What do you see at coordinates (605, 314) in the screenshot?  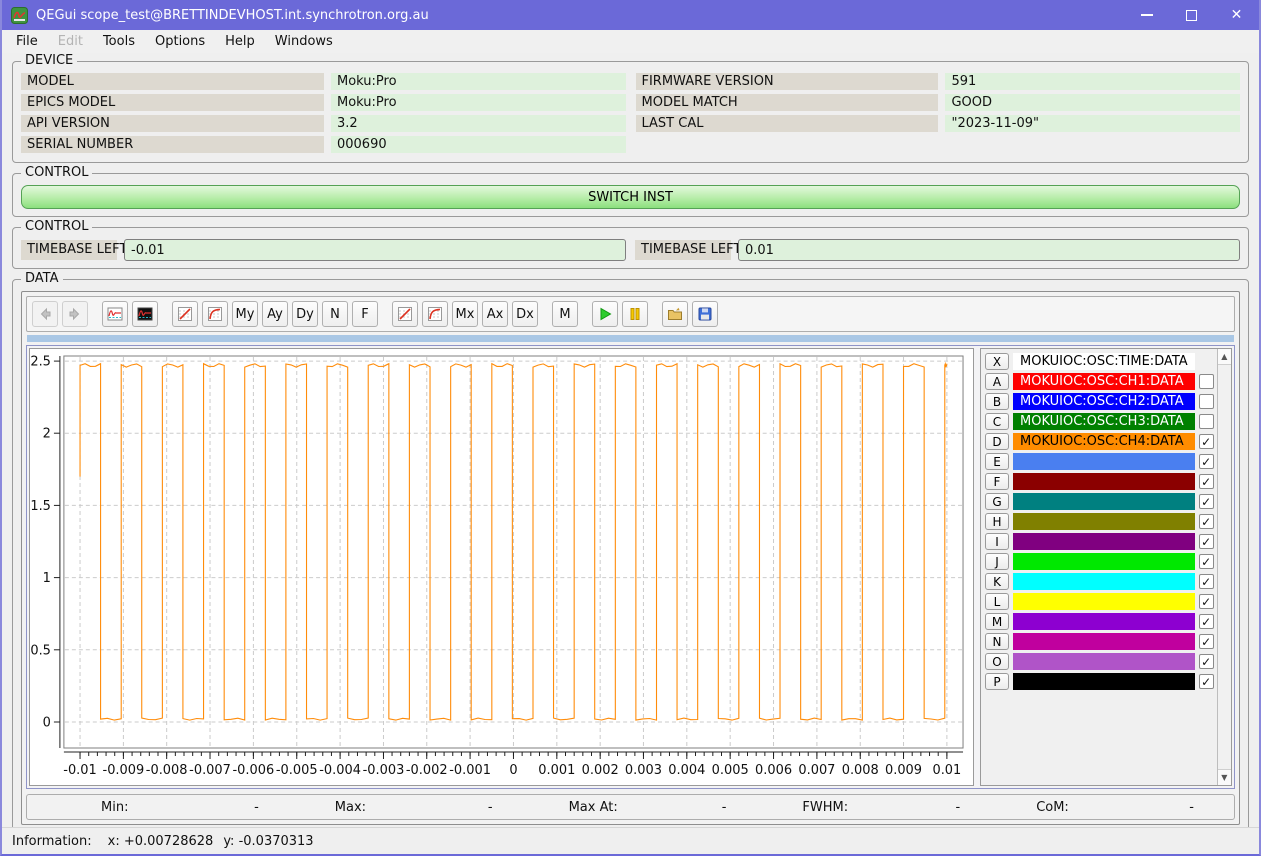 I see `play-button` at bounding box center [605, 314].